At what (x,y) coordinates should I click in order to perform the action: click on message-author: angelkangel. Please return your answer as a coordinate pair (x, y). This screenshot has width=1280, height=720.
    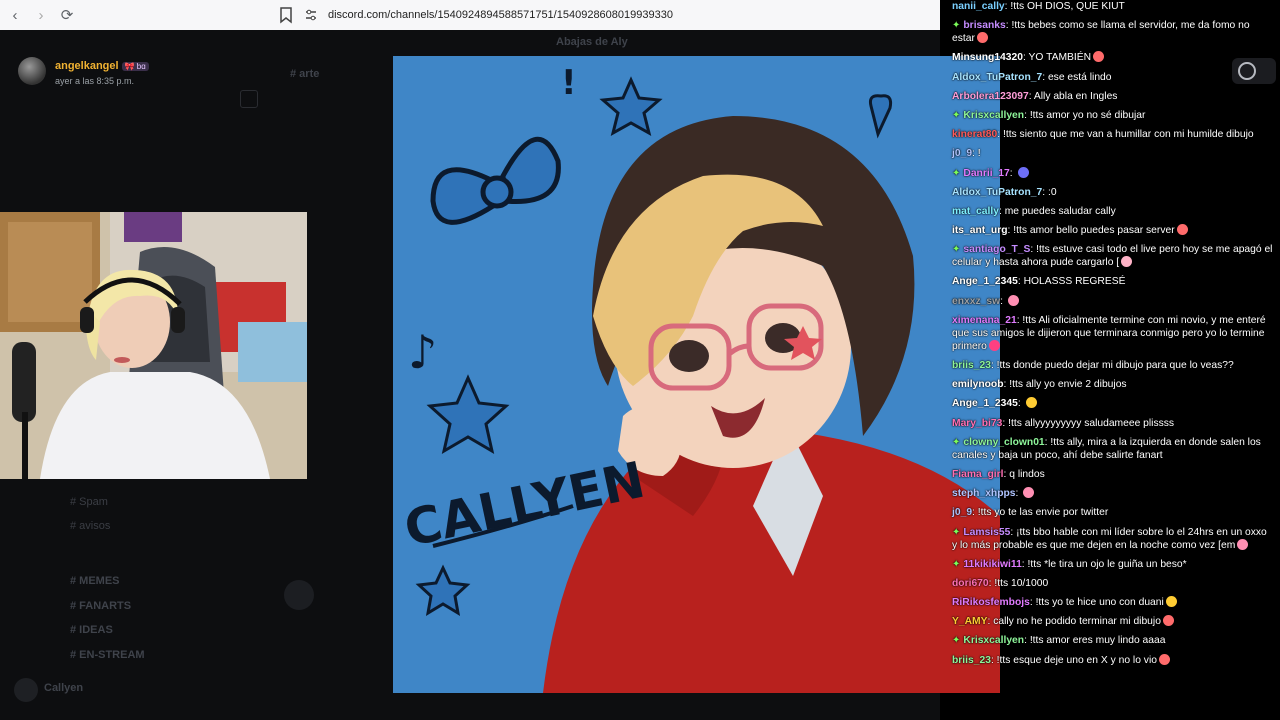
    Looking at the image, I should click on (87, 66).